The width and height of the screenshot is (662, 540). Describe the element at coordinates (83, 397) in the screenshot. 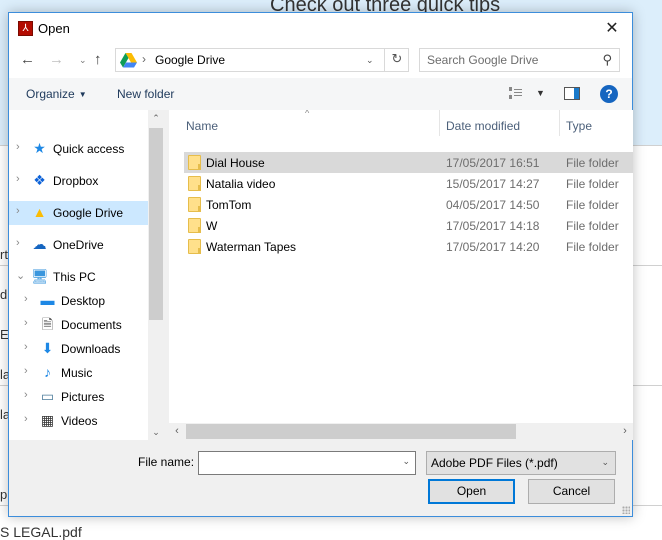

I see `sidebar-item-label: Pictures` at that location.